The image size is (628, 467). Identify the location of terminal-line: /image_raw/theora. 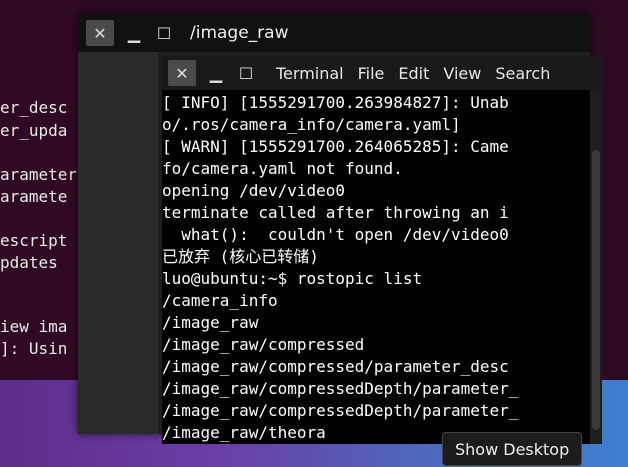
(244, 432).